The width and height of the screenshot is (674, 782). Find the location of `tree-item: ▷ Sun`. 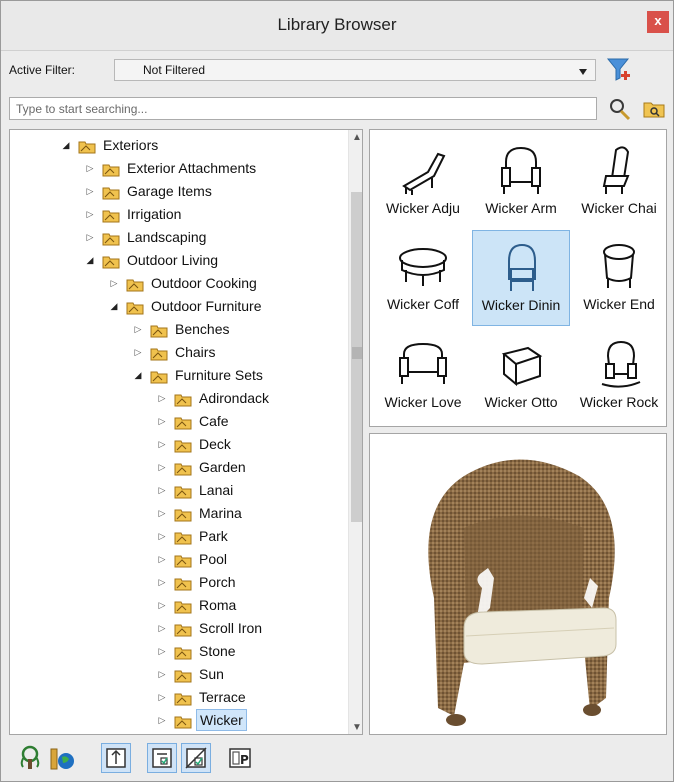

tree-item: ▷ Sun is located at coordinates (178, 674).